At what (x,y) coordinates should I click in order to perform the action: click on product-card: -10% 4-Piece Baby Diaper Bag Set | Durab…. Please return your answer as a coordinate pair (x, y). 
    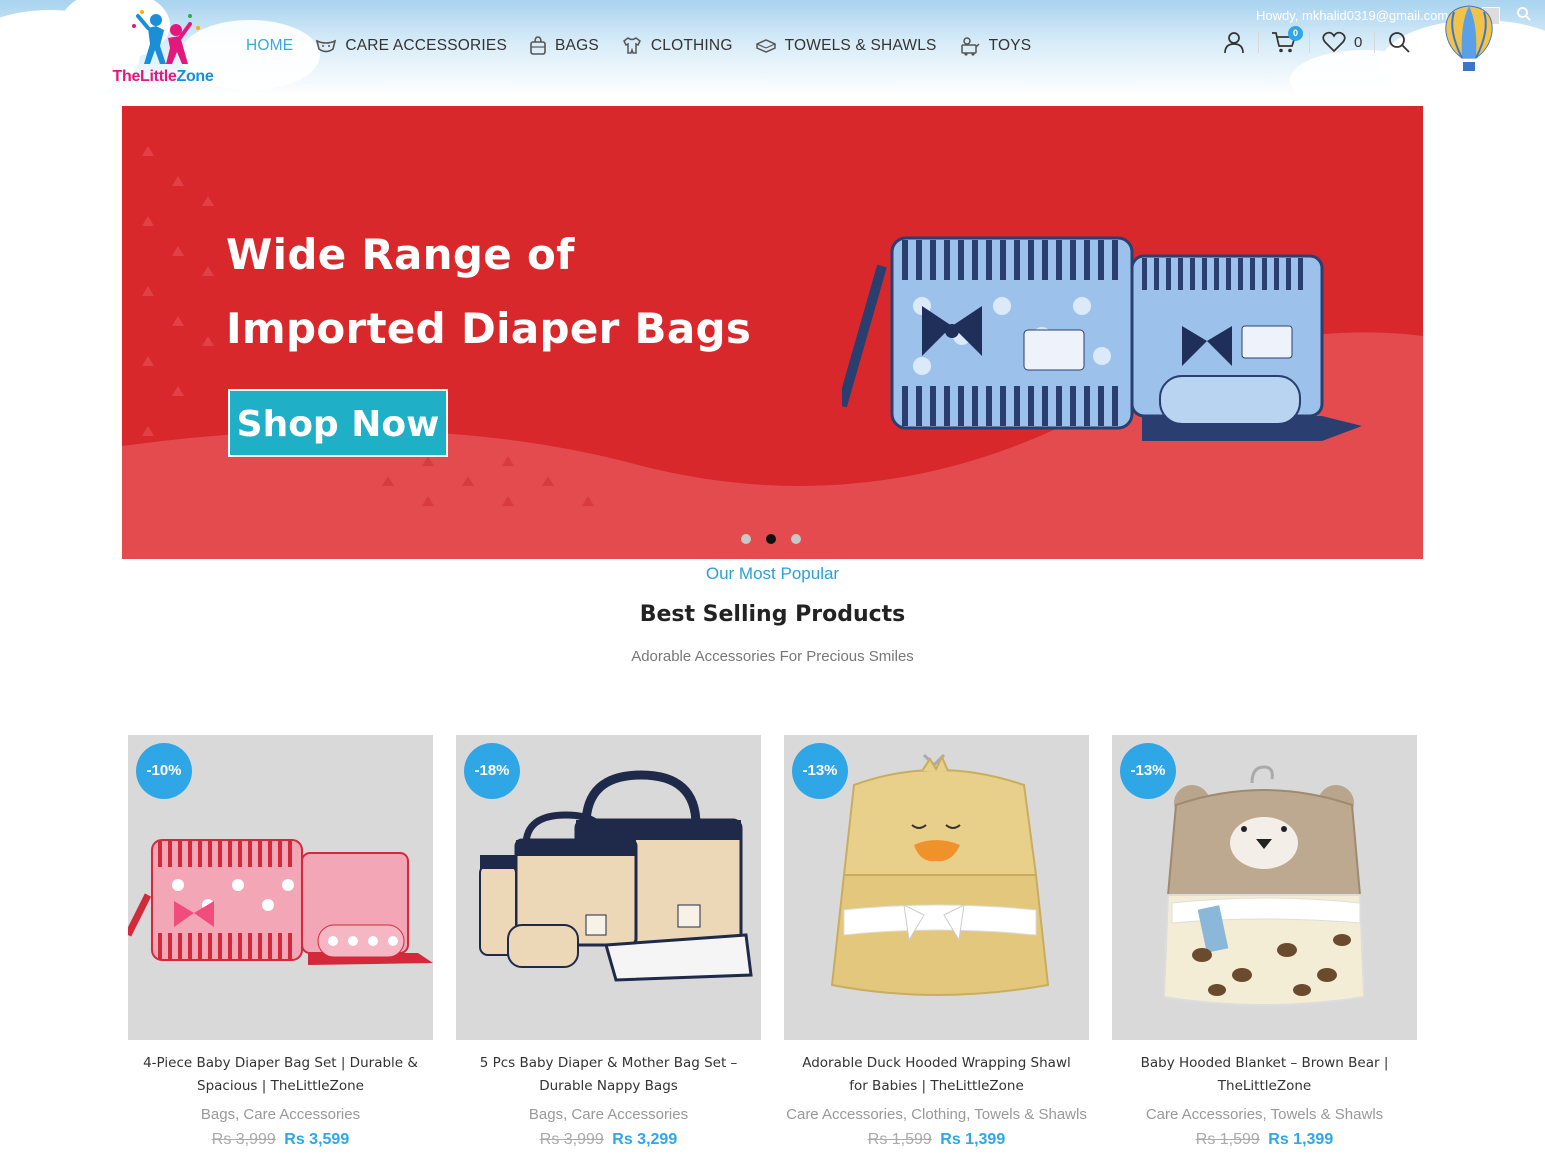
    Looking at the image, I should click on (280, 942).